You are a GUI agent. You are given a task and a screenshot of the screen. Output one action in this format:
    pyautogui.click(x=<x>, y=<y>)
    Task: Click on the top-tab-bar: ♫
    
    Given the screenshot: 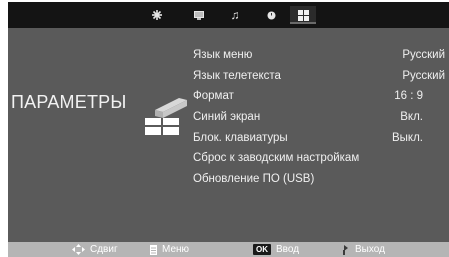 What is the action you would take?
    pyautogui.click(x=228, y=15)
    